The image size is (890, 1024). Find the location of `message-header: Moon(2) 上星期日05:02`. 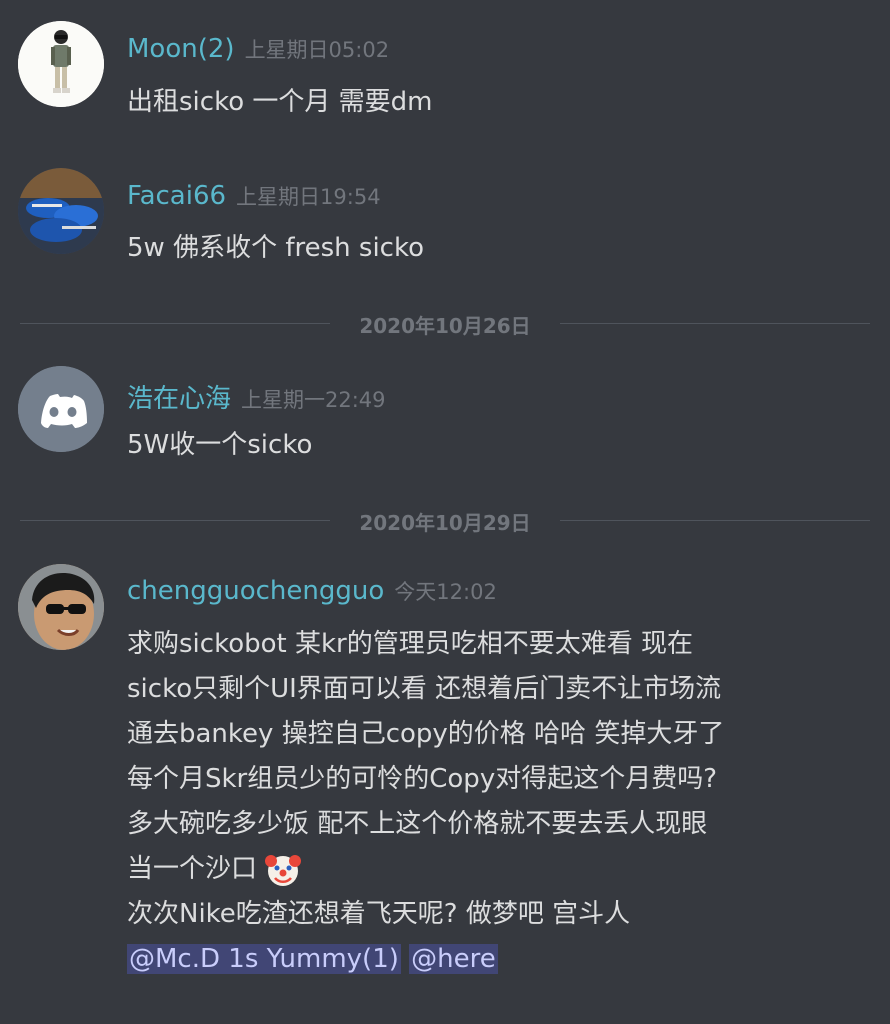

message-header: Moon(2) 上星期日05:02 is located at coordinates (258, 49).